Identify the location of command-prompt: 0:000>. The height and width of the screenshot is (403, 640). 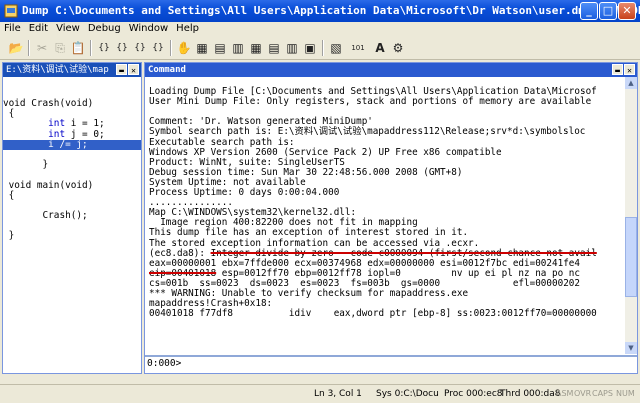
(164, 363).